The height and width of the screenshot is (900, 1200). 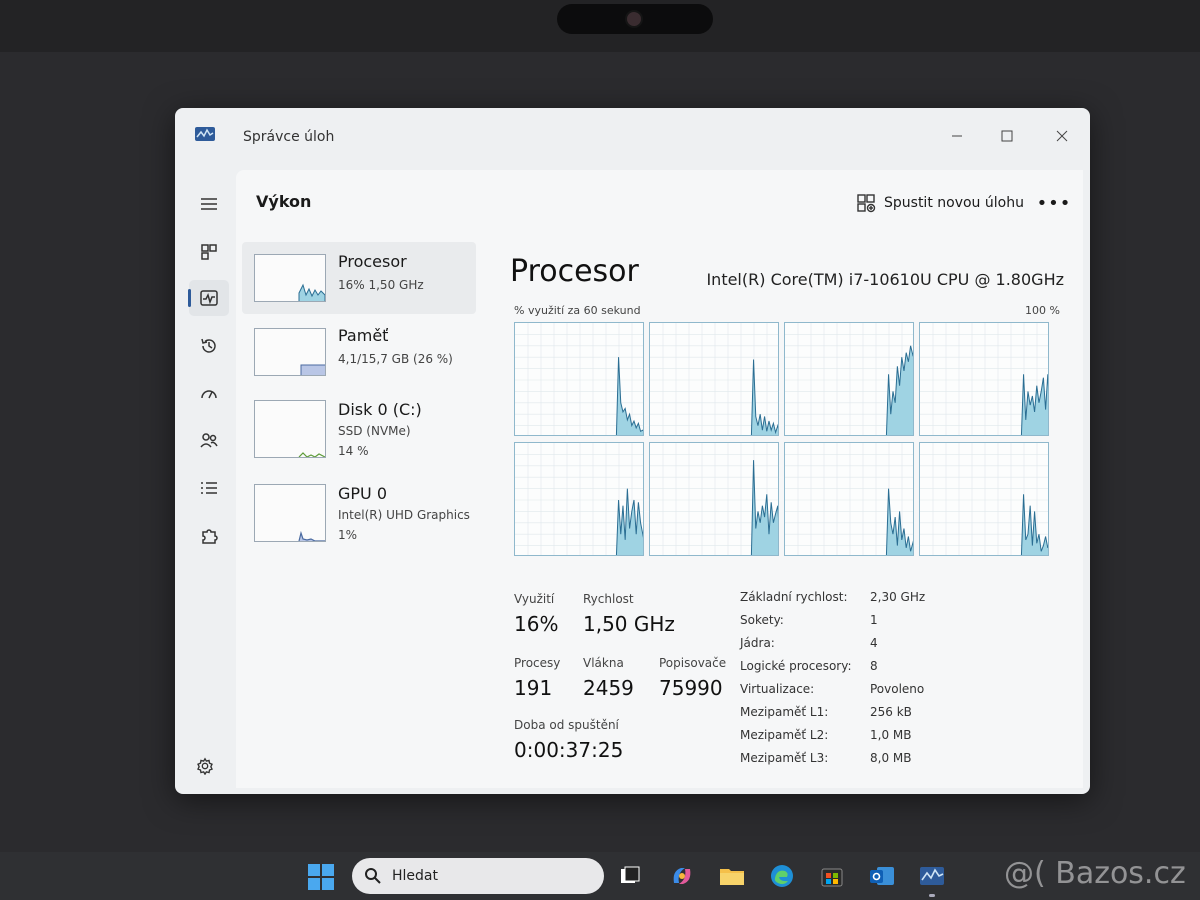 What do you see at coordinates (348, 535) in the screenshot?
I see `device-usage: 1%` at bounding box center [348, 535].